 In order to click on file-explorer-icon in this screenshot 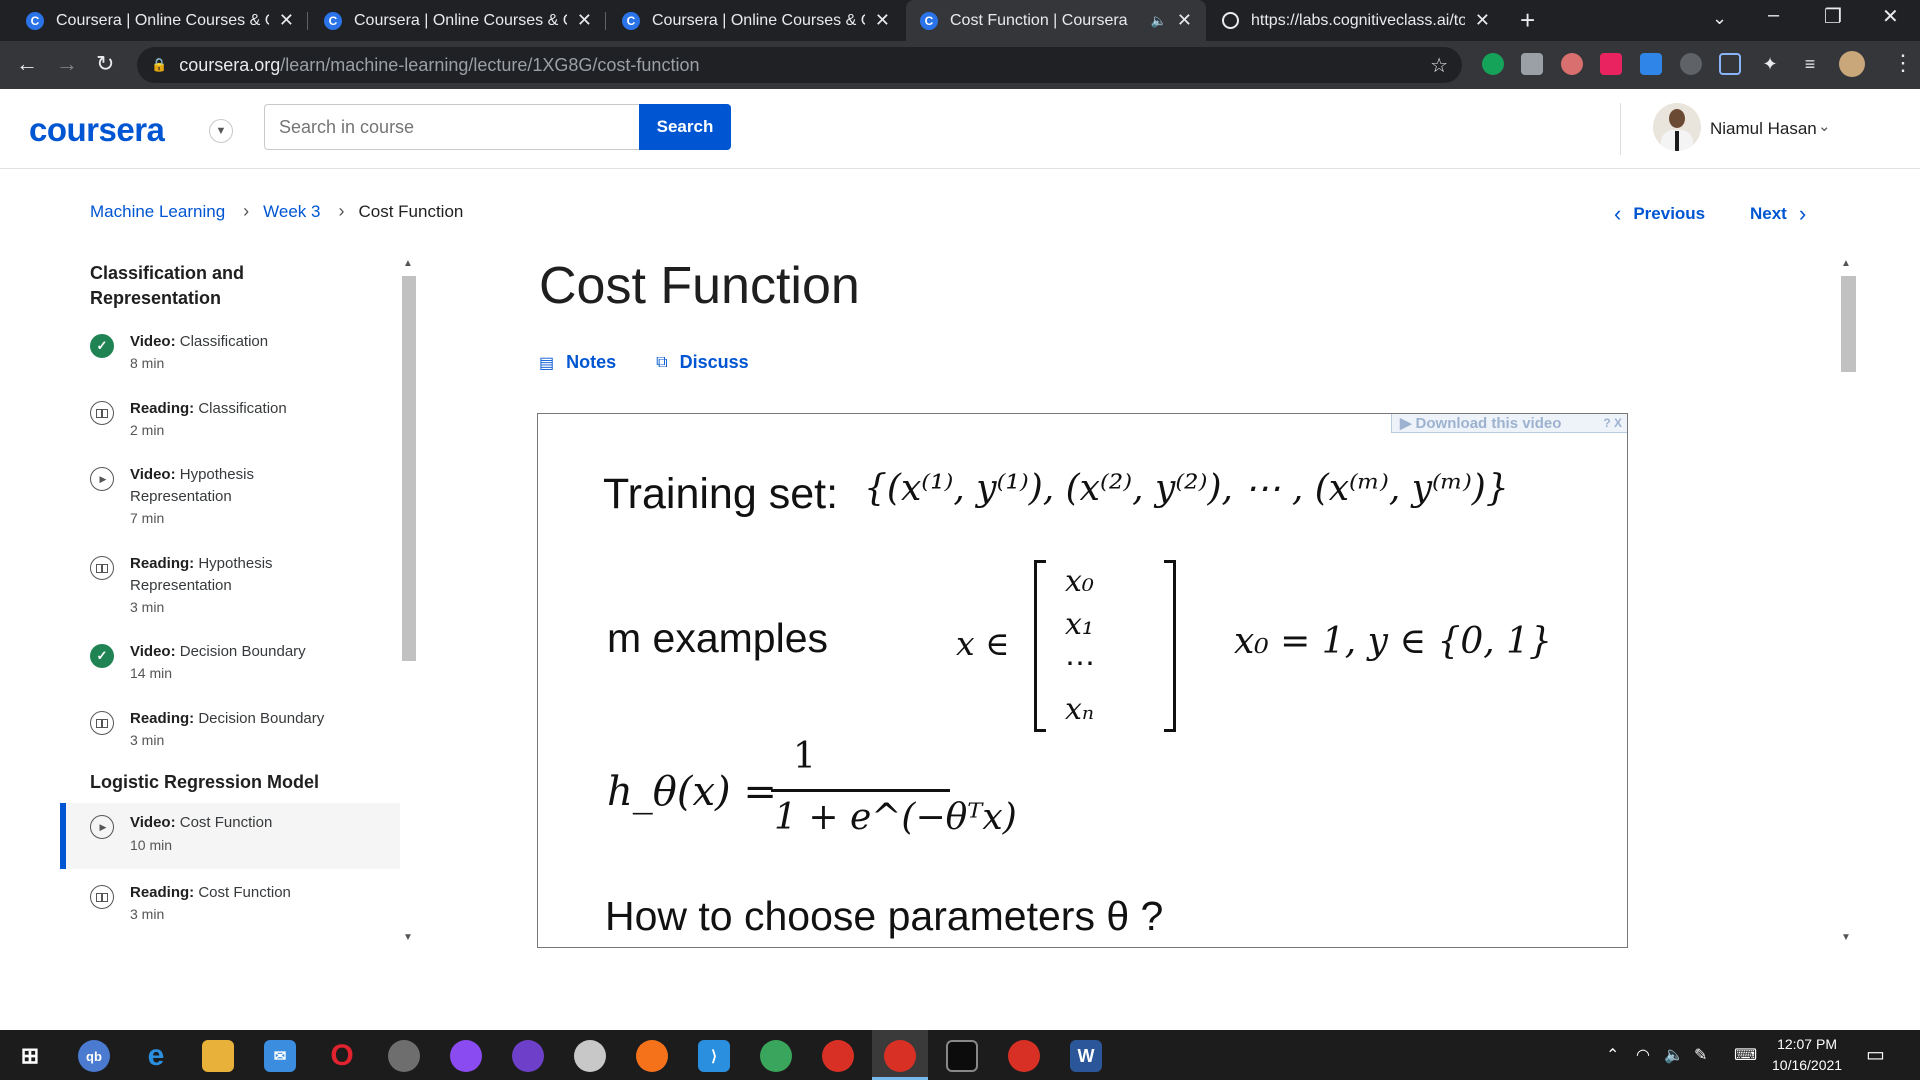, I will do `click(218, 1056)`.